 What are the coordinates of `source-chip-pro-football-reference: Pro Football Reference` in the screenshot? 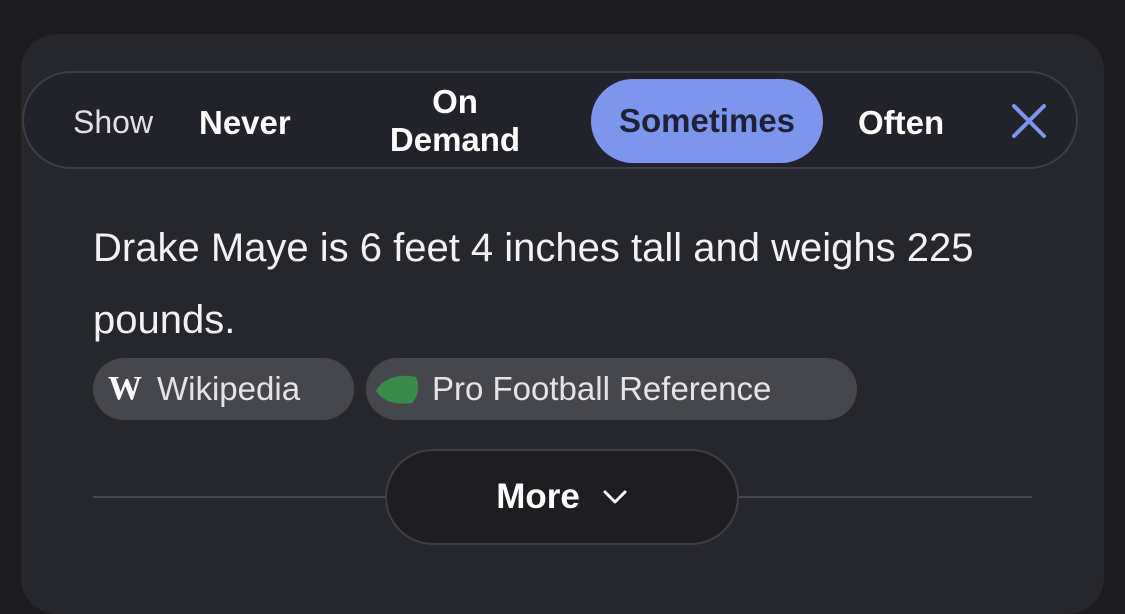 It's located at (611, 389).